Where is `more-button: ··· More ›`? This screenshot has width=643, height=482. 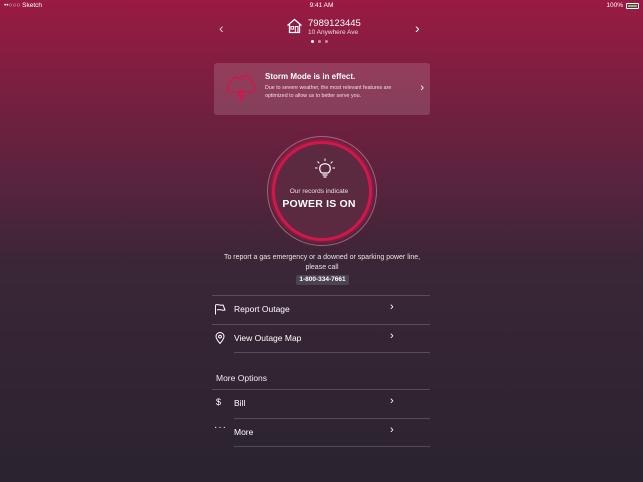
more-button: ··· More › is located at coordinates (321, 432).